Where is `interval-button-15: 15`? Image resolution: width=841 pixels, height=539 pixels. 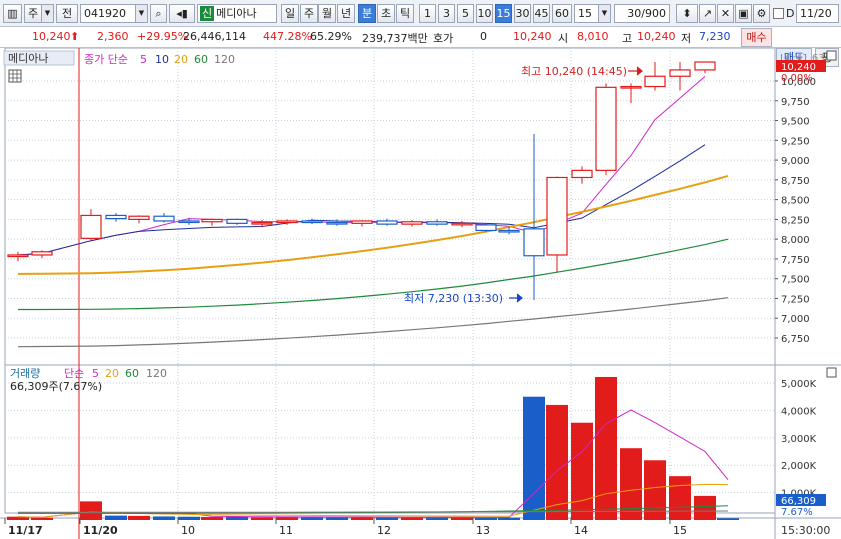
interval-button-15: 15 is located at coordinates (503, 13).